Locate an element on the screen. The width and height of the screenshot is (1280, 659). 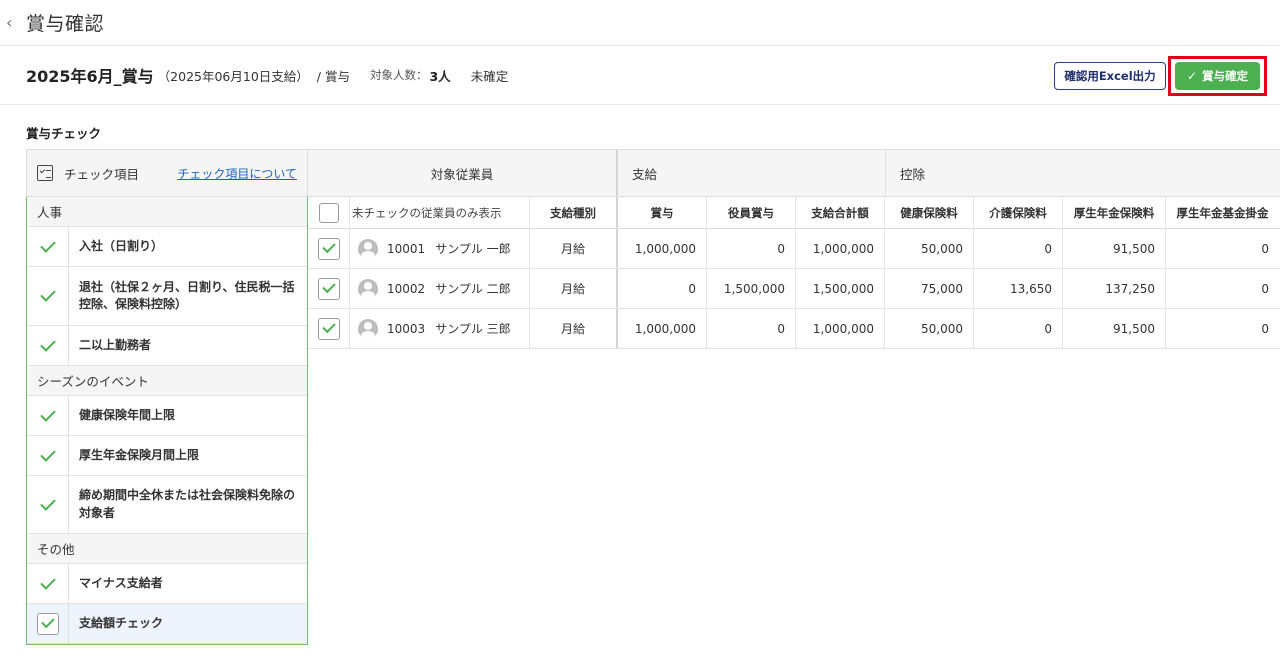
checkbox-checked is located at coordinates (47, 623).